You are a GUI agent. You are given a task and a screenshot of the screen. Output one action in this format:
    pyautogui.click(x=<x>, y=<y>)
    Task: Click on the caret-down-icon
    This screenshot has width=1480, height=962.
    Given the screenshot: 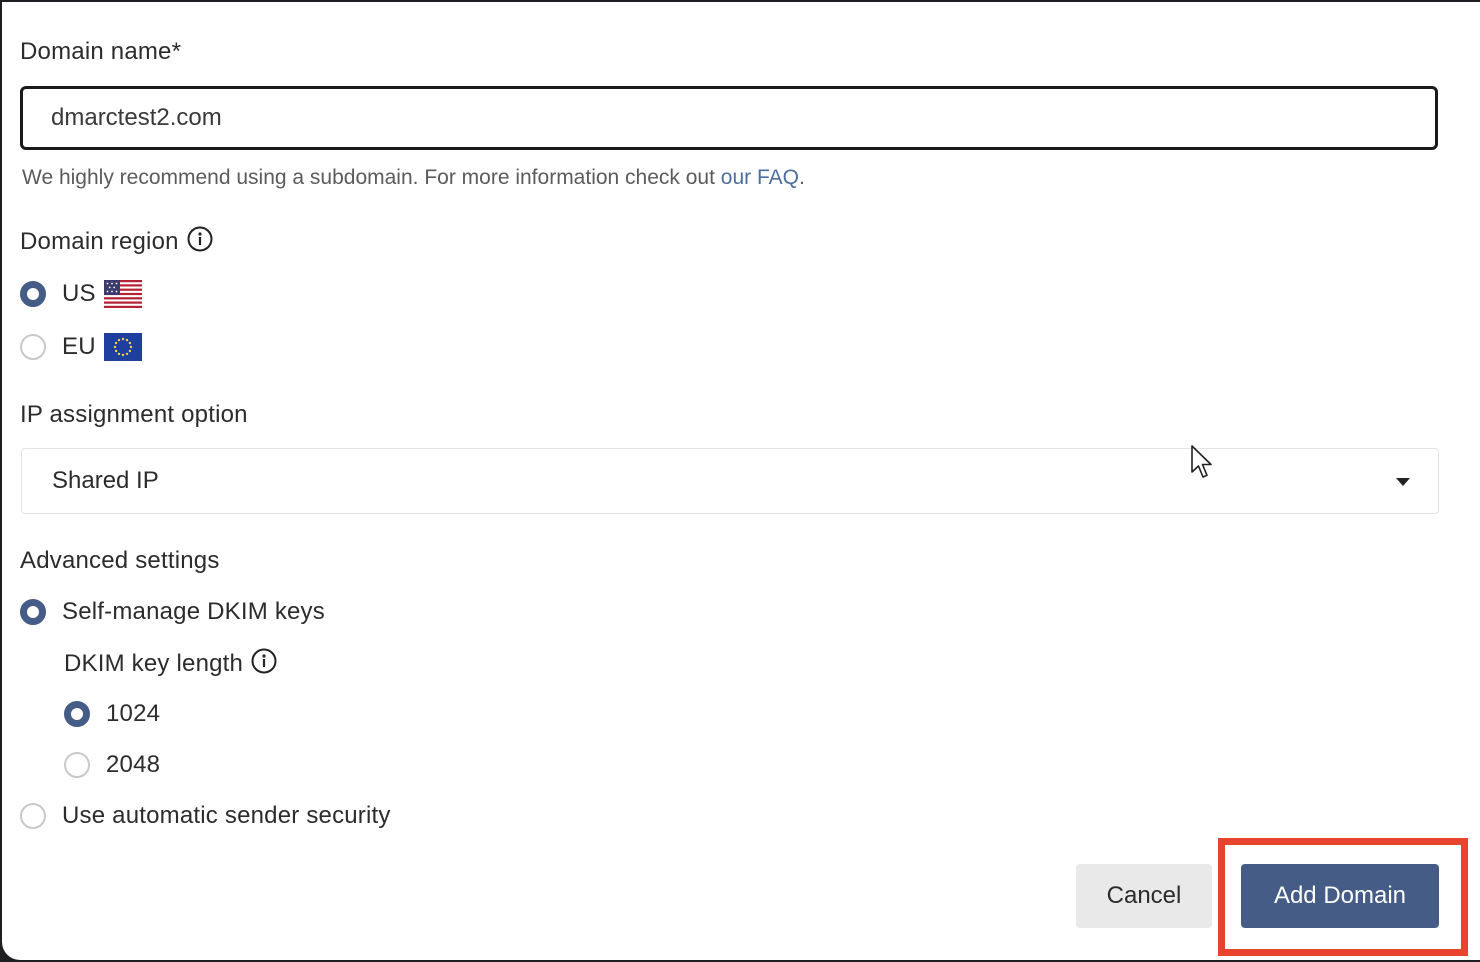 What is the action you would take?
    pyautogui.click(x=1403, y=482)
    